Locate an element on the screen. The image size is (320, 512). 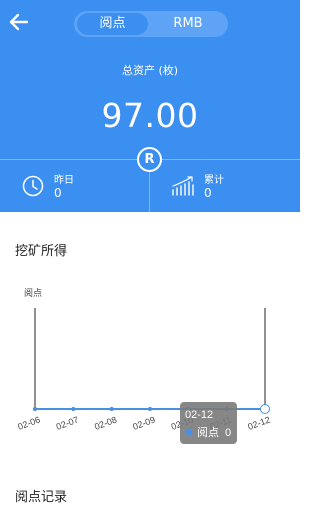
tab-yuedian: 阅点 is located at coordinates (112, 24).